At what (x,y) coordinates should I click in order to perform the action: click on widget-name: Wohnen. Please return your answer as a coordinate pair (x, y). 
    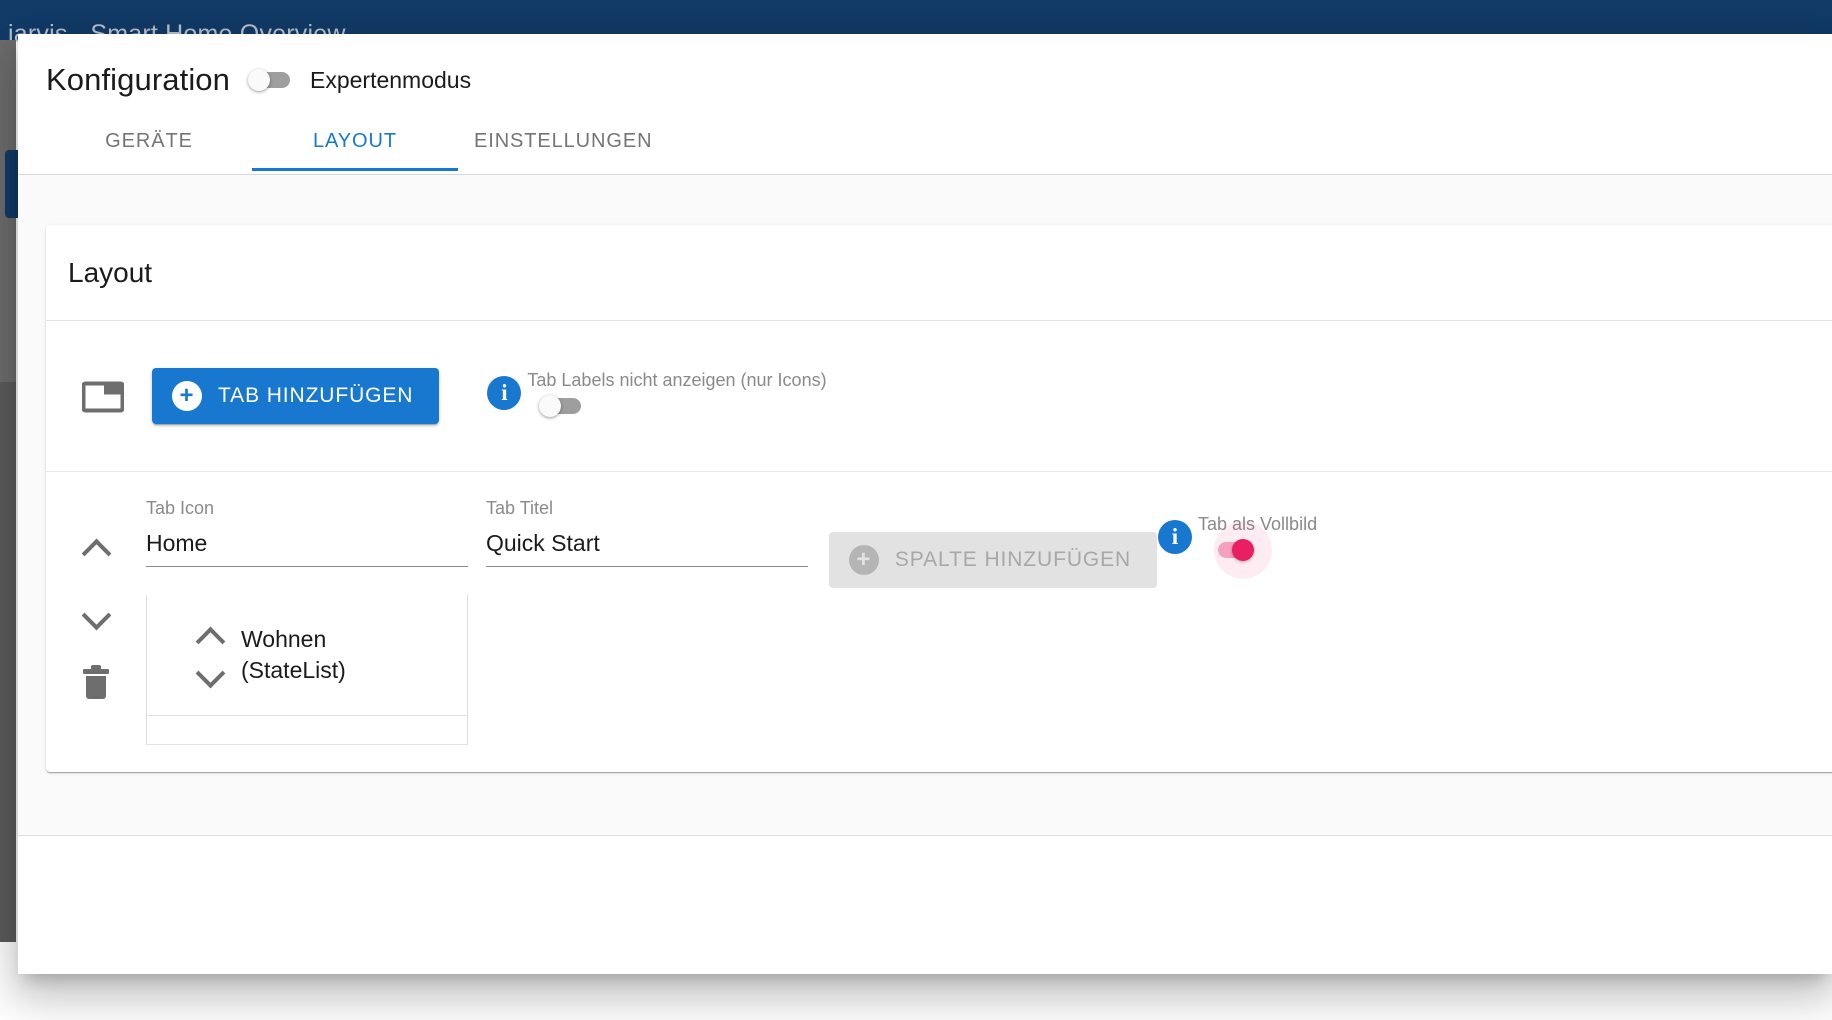
    Looking at the image, I should click on (284, 639).